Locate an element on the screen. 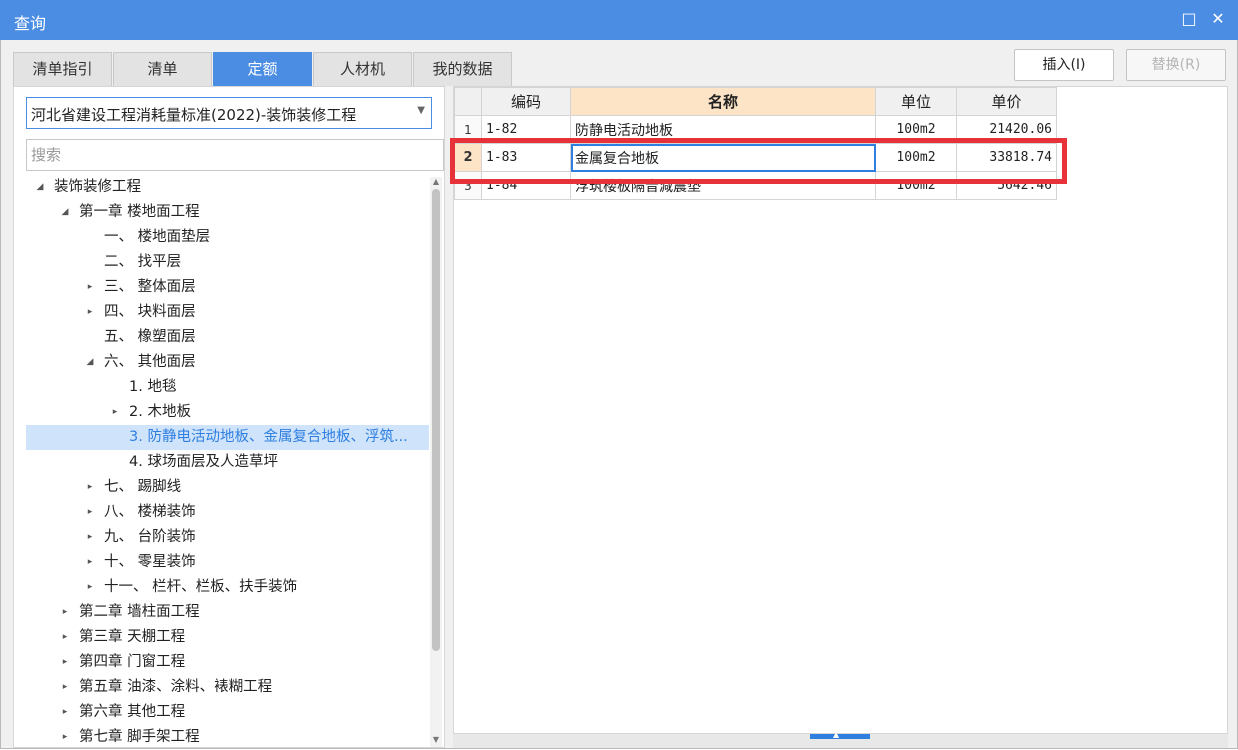 The width and height of the screenshot is (1238, 750). tree-item: ◢ 第一章 楼地面工程 is located at coordinates (227, 212).